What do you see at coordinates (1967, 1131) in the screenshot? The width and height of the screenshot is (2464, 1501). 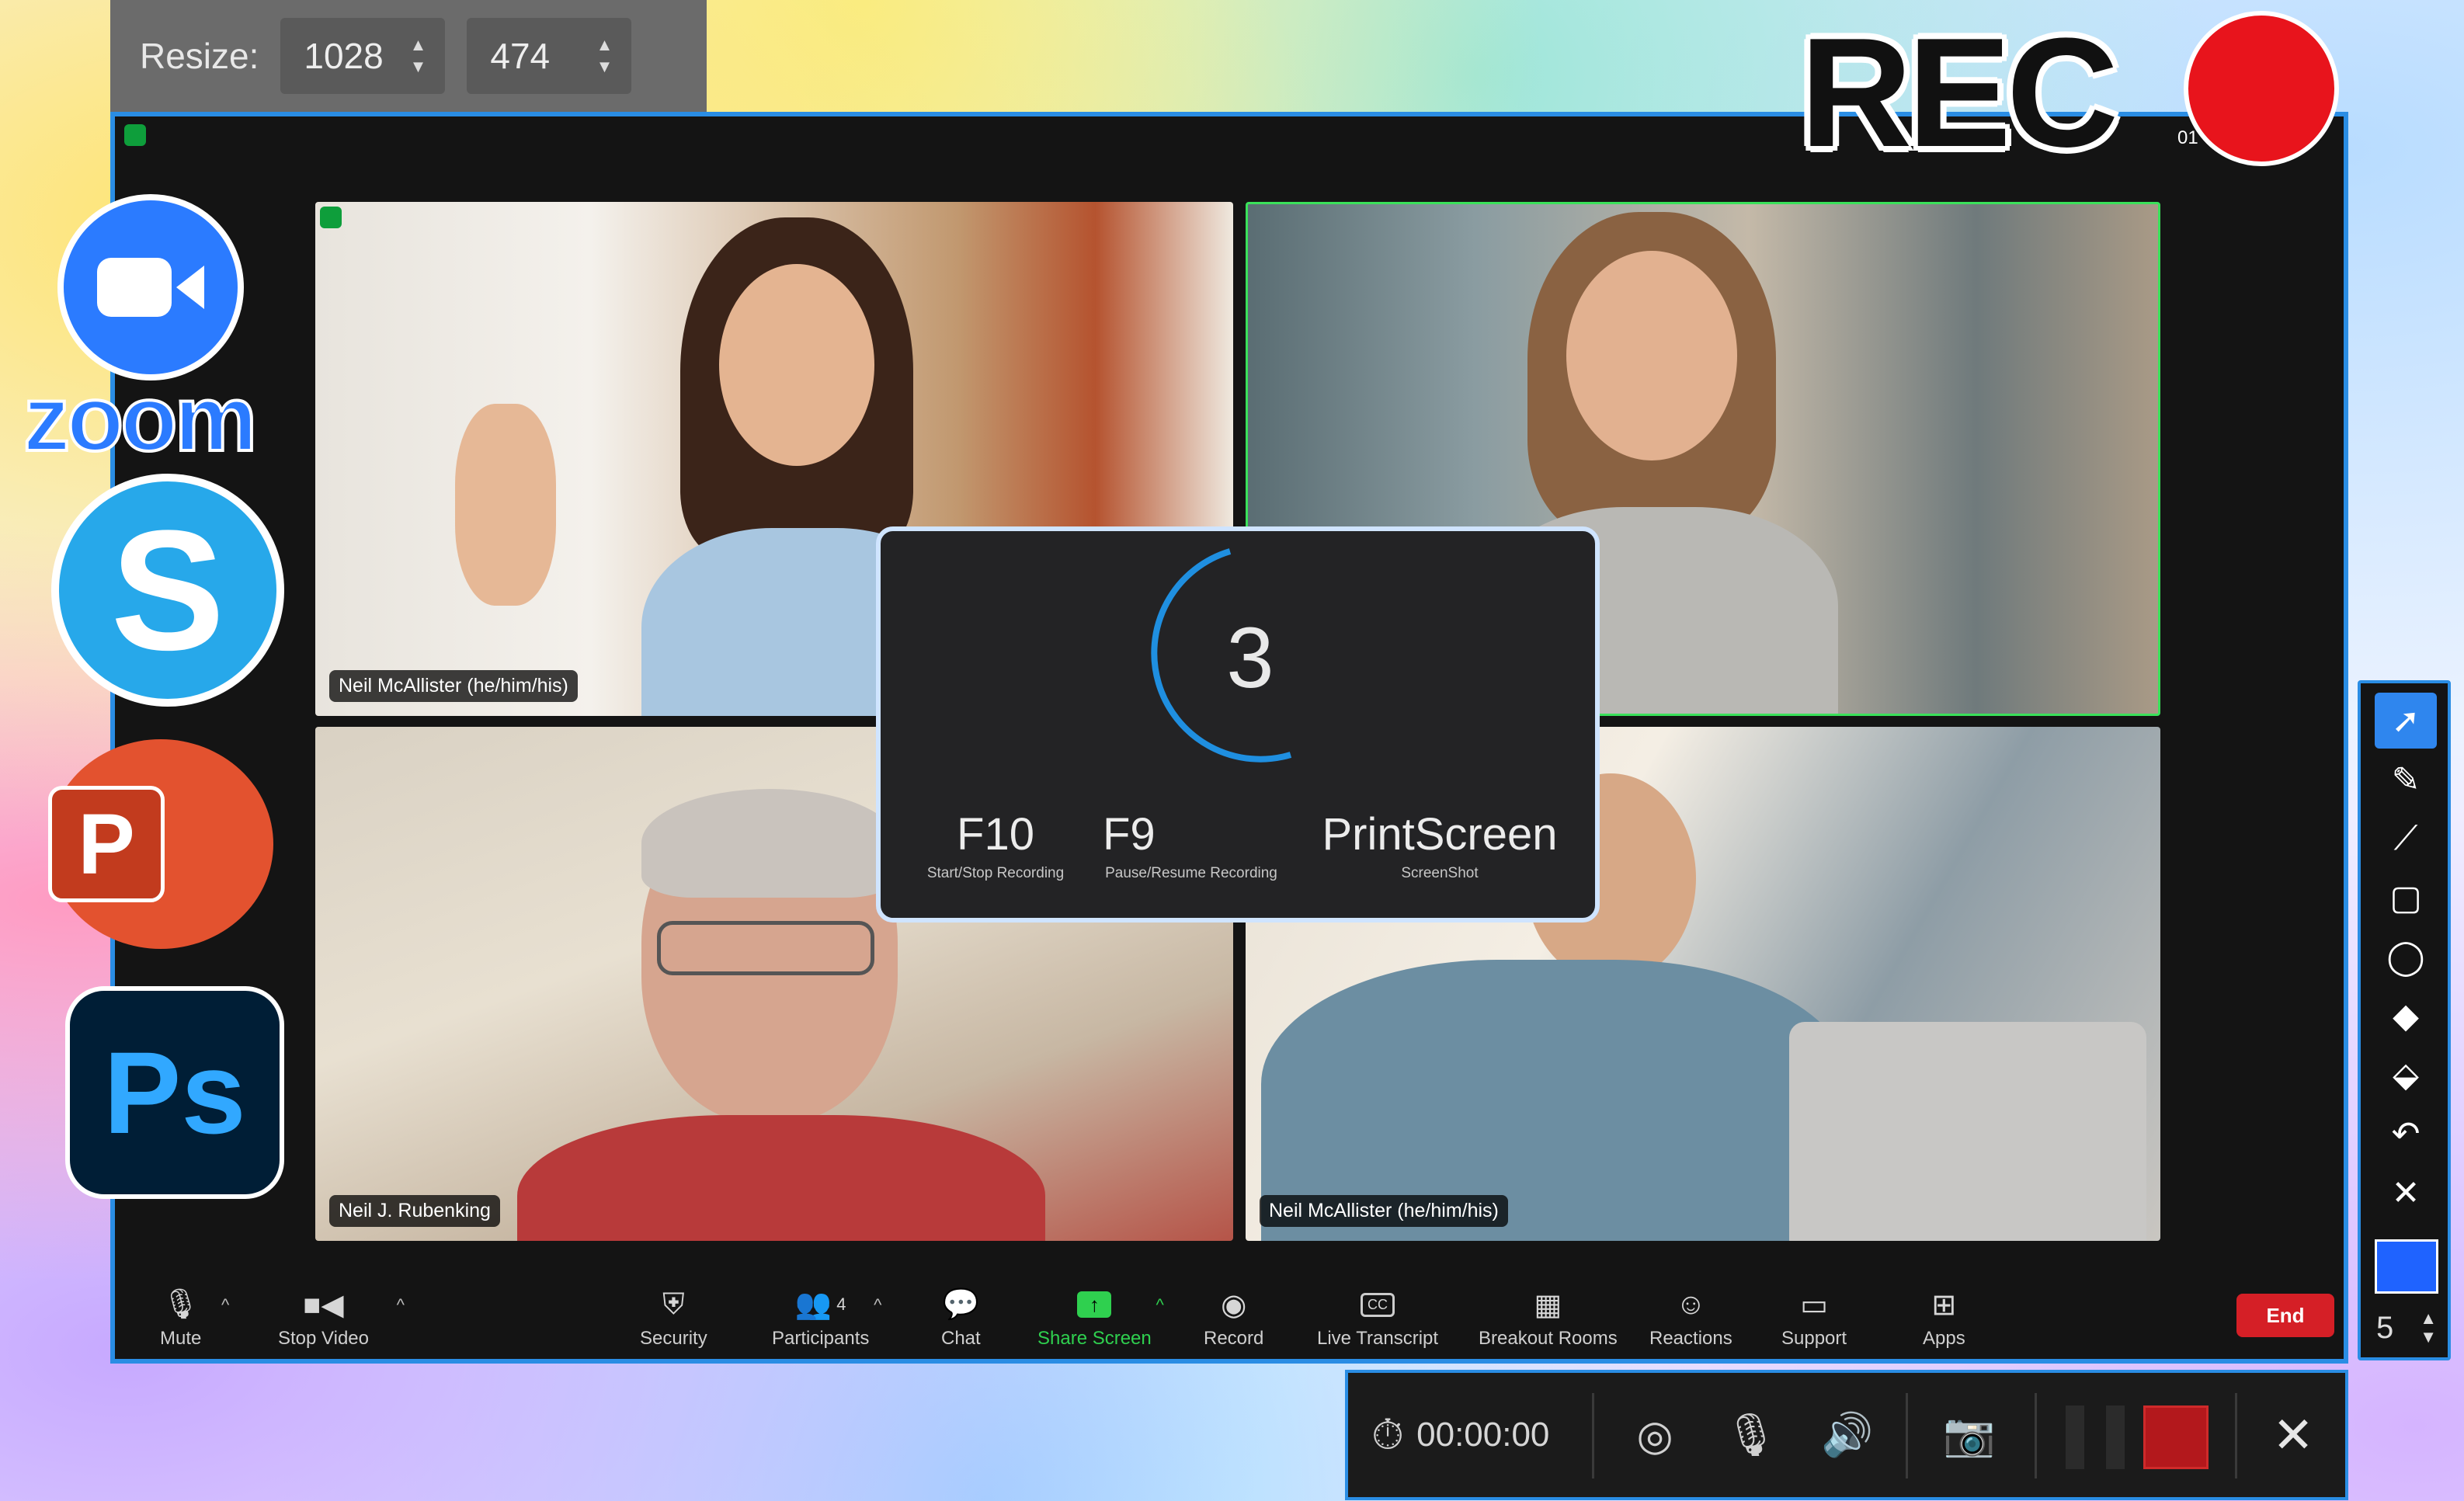 I see `laptop` at bounding box center [1967, 1131].